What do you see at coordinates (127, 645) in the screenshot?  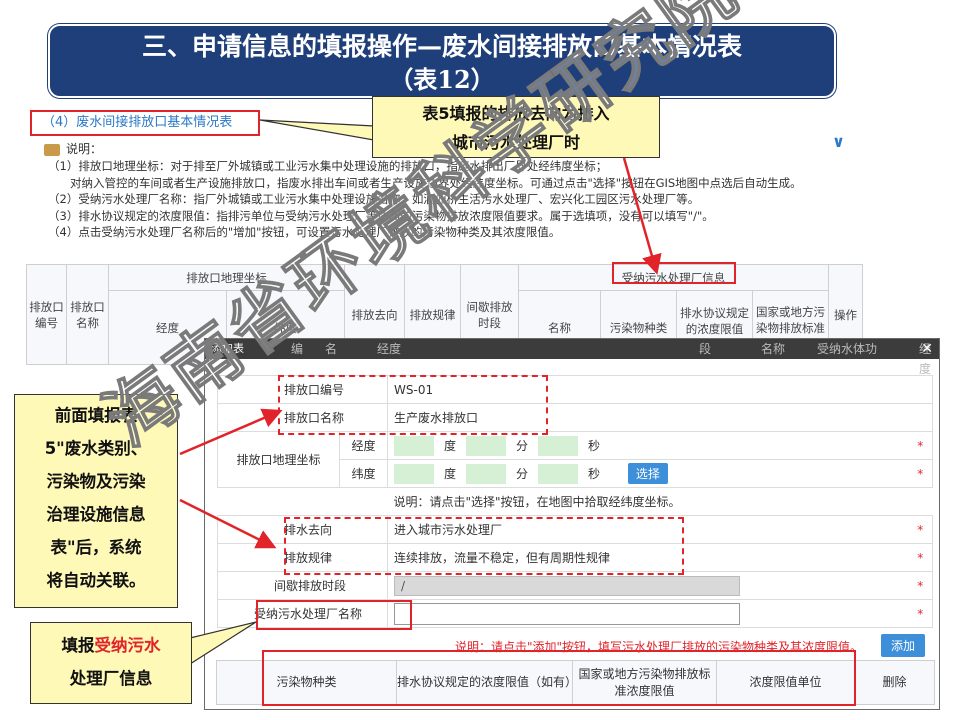 I see `callout-red-text: 受纳污水` at bounding box center [127, 645].